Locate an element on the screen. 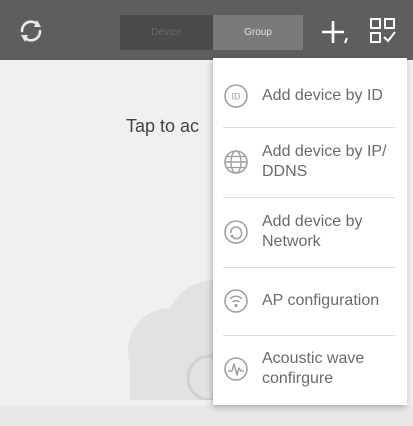 The height and width of the screenshot is (426, 413). top-bar: Device Group is located at coordinates (206, 30).